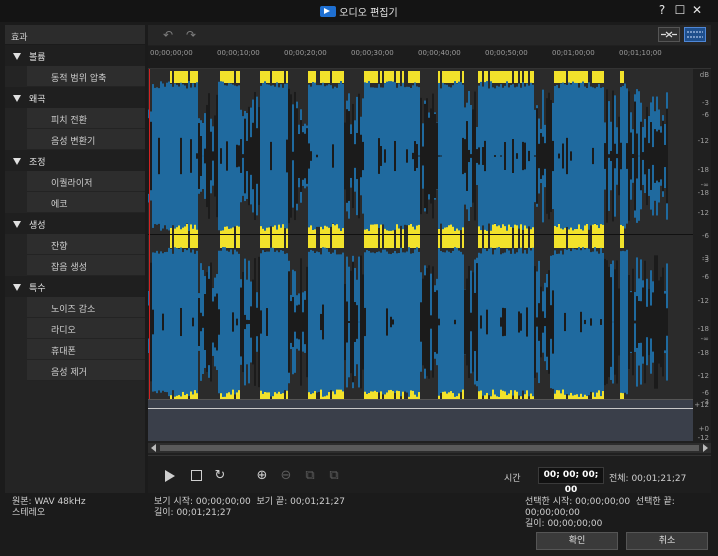 This screenshot has width=718, height=556. What do you see at coordinates (196, 475) in the screenshot?
I see `stop-icon` at bounding box center [196, 475].